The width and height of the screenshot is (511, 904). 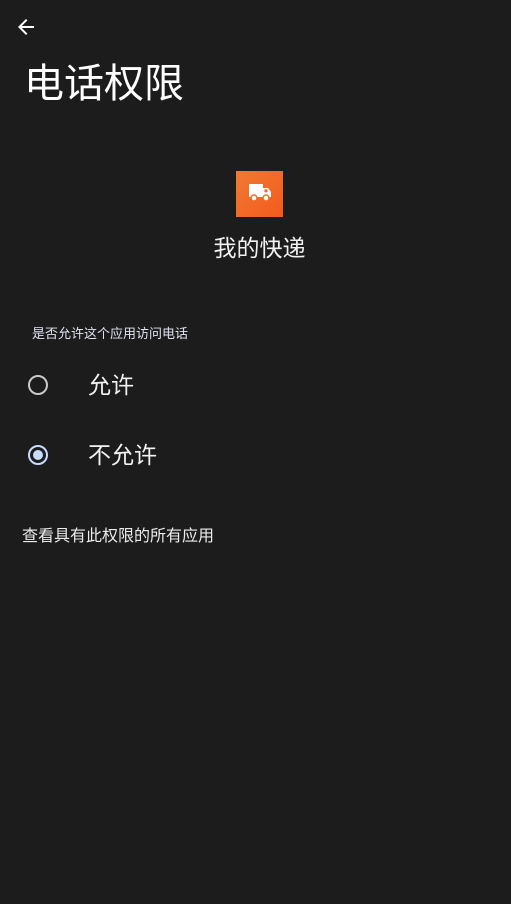 I want to click on app-name: 我的快递, so click(x=259, y=249).